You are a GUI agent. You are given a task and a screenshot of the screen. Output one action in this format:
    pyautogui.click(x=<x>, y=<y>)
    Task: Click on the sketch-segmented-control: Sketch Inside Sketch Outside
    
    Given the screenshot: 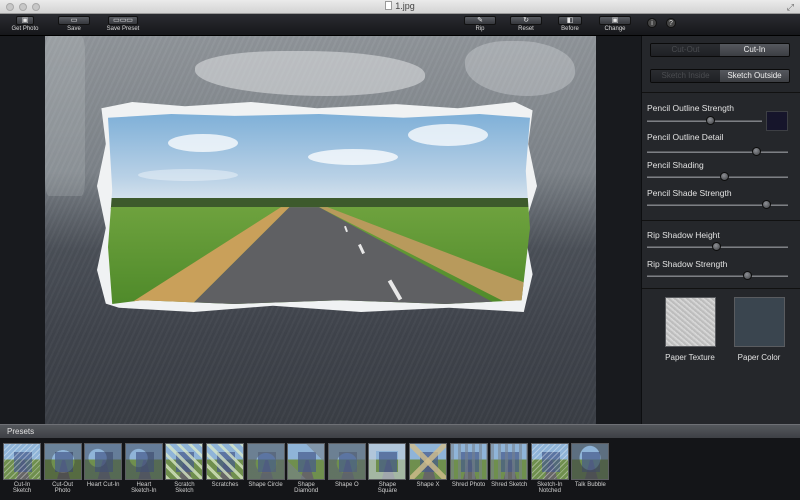 What is the action you would take?
    pyautogui.click(x=720, y=76)
    